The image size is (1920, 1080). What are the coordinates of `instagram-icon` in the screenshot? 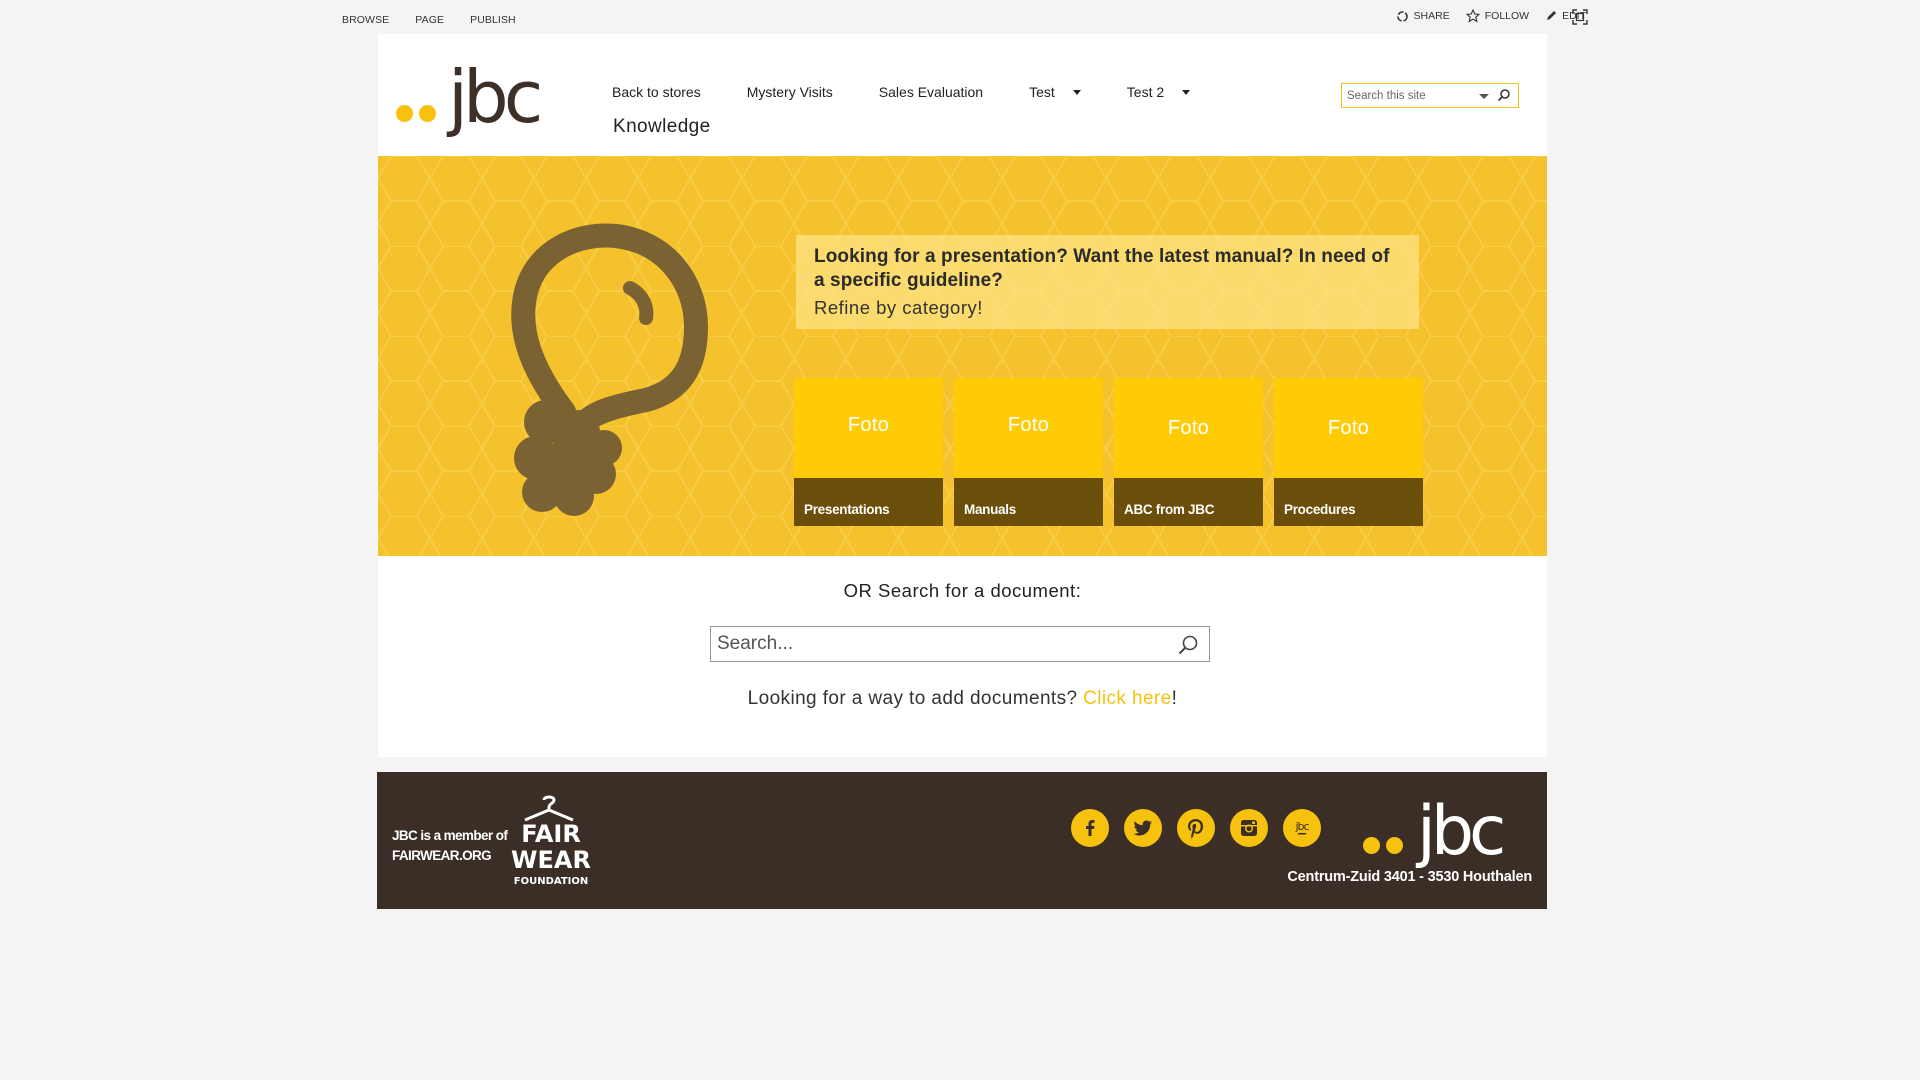 It's located at (1249, 828).